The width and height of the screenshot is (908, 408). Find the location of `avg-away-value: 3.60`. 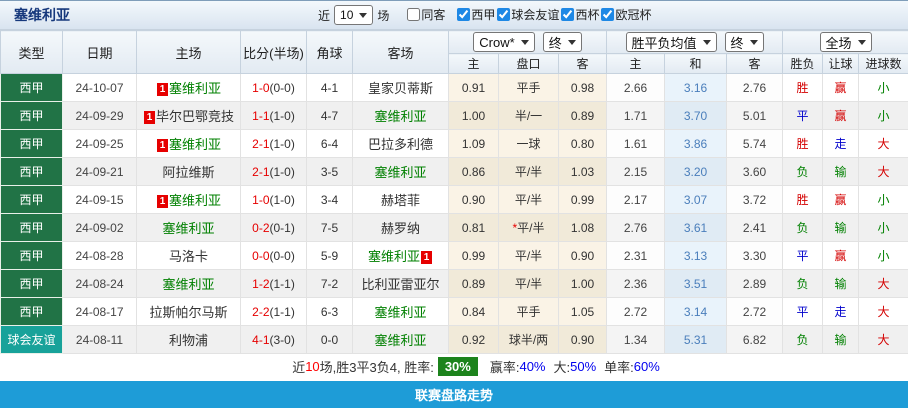

avg-away-value: 3.60 is located at coordinates (754, 172).